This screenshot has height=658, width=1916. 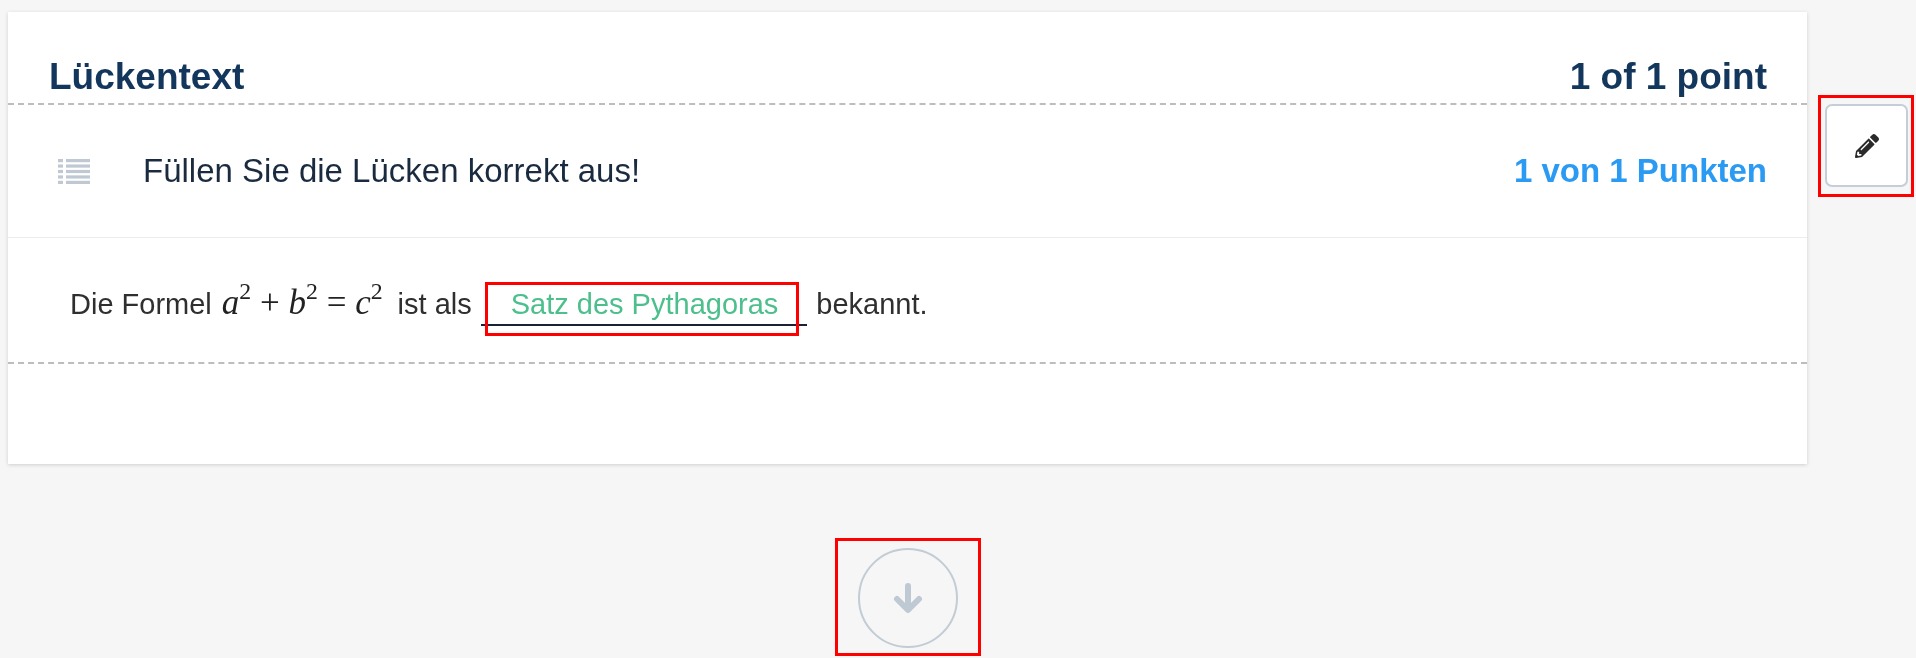 What do you see at coordinates (74, 171) in the screenshot?
I see `list-icon` at bounding box center [74, 171].